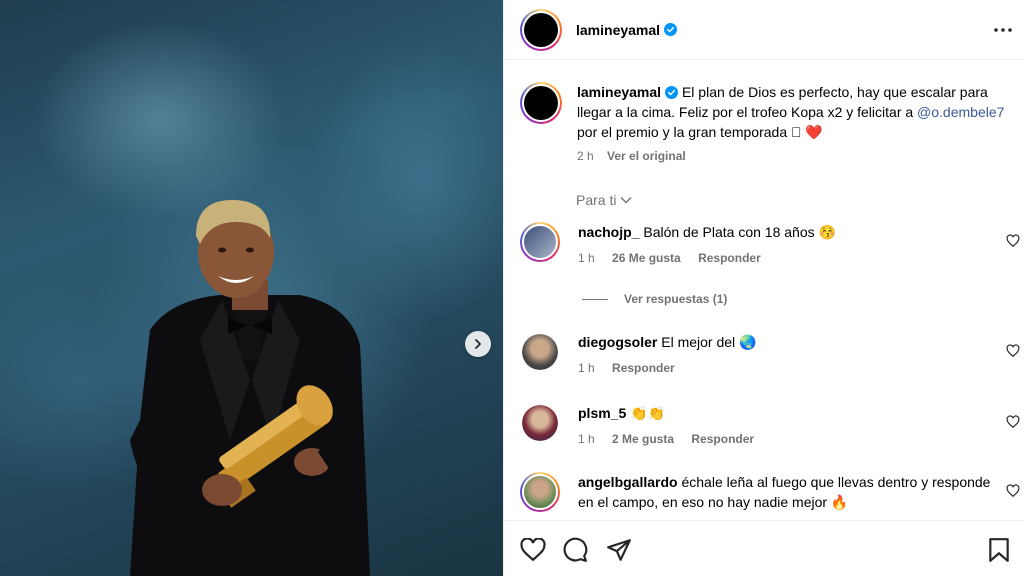 This screenshot has height=576, width=1024. I want to click on comment-likes: 2 Me gusta, so click(643, 439).